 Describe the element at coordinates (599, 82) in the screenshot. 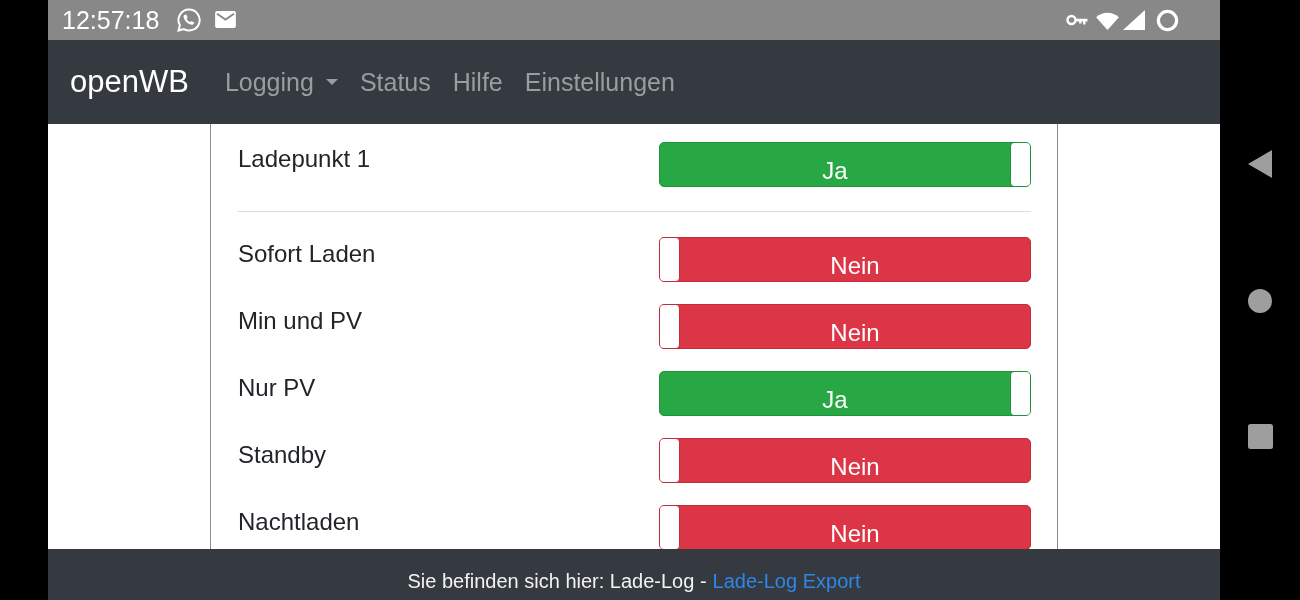

I see `nav-link: Einstellungen` at that location.